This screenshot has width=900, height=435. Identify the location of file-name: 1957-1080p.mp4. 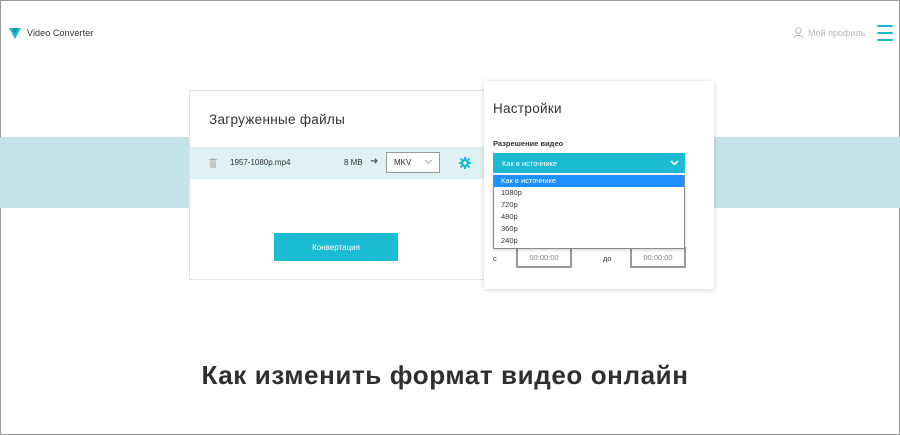
(260, 162).